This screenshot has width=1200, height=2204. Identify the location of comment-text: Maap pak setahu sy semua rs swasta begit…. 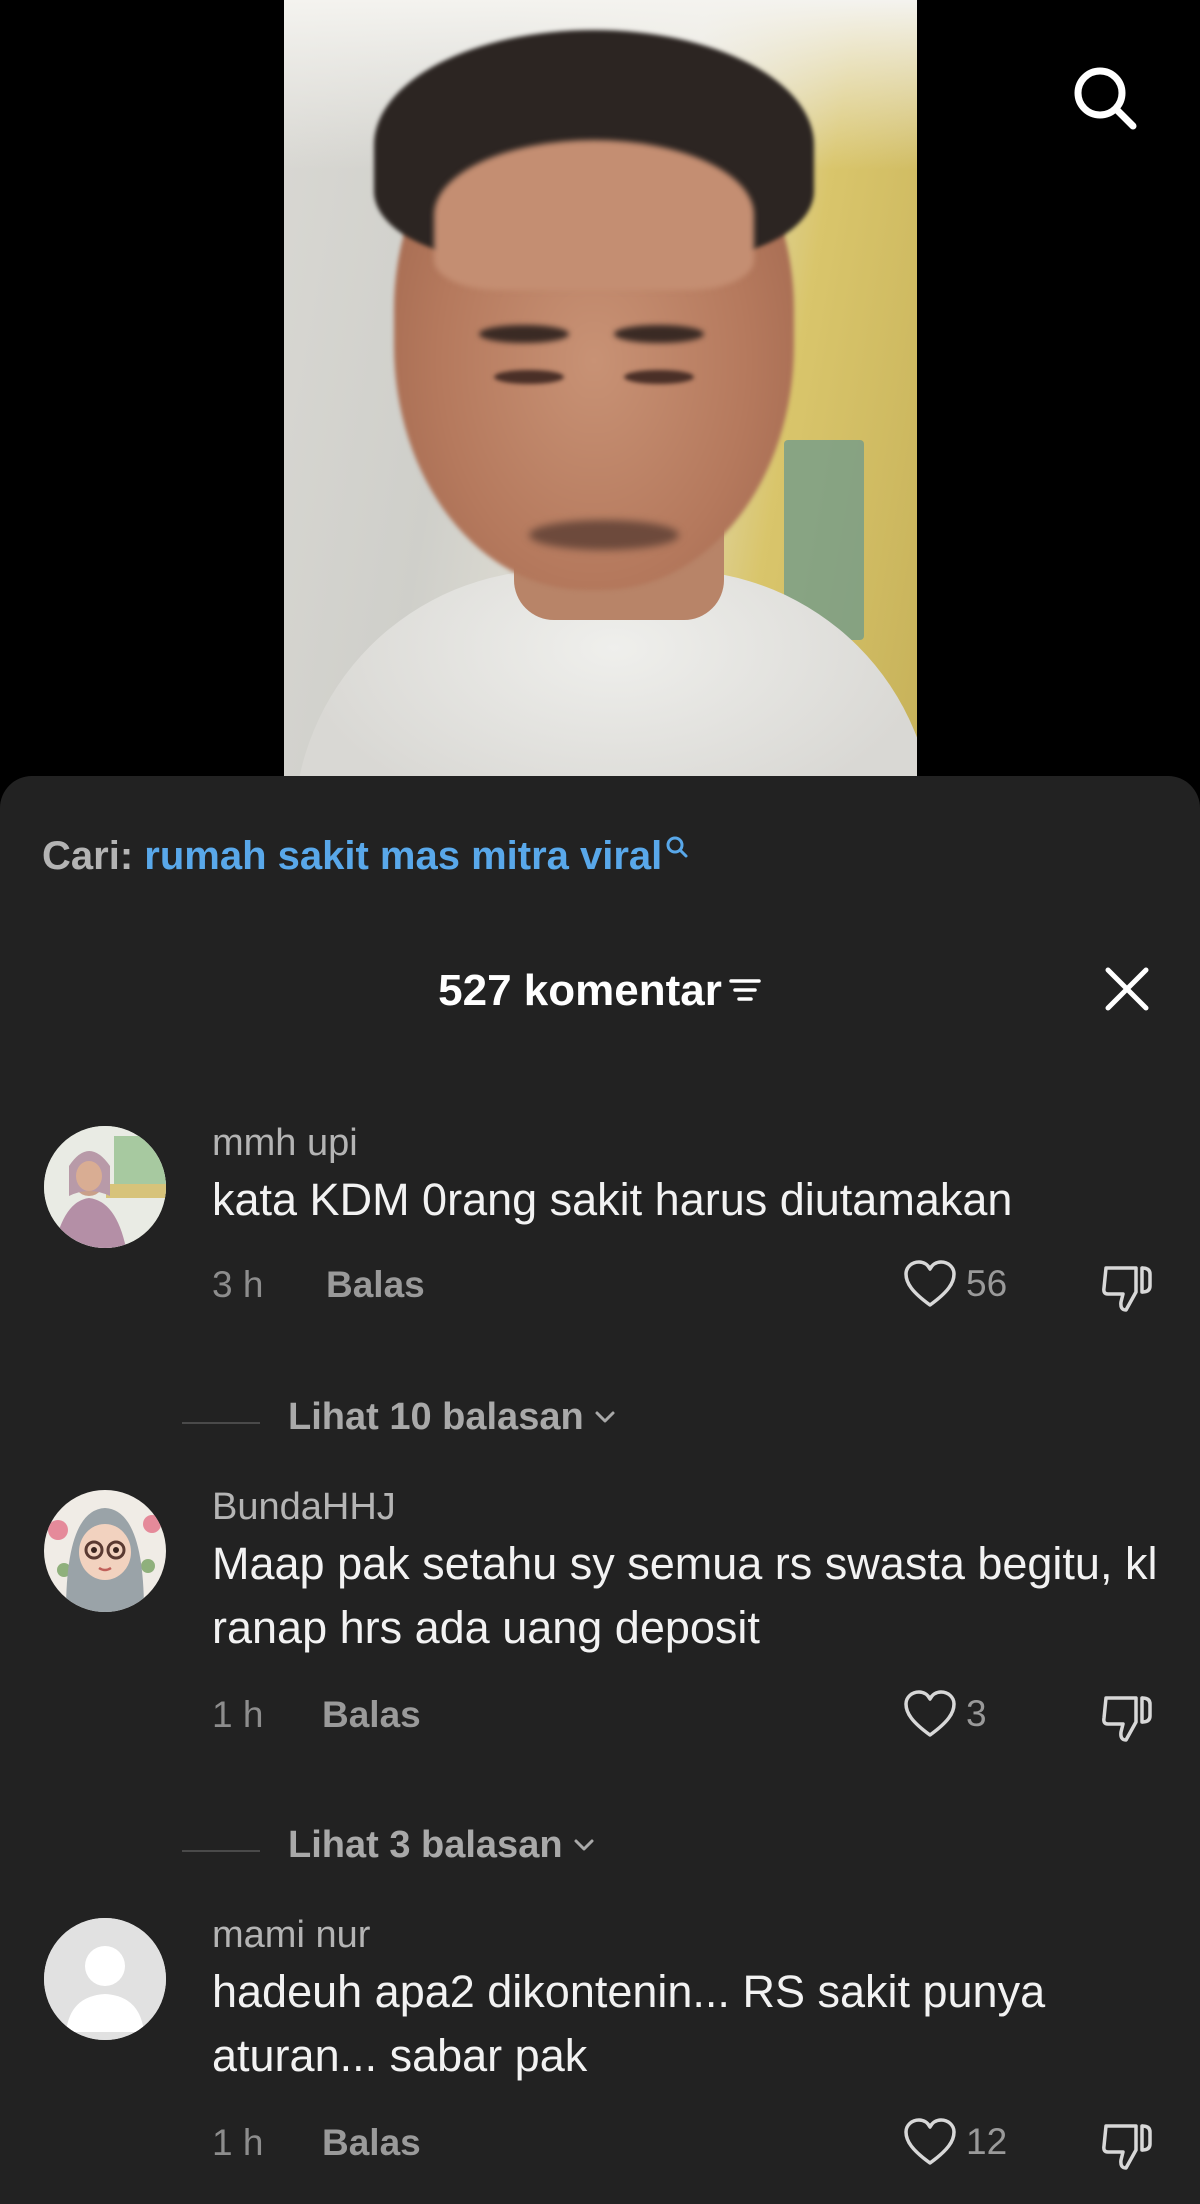
(685, 1595).